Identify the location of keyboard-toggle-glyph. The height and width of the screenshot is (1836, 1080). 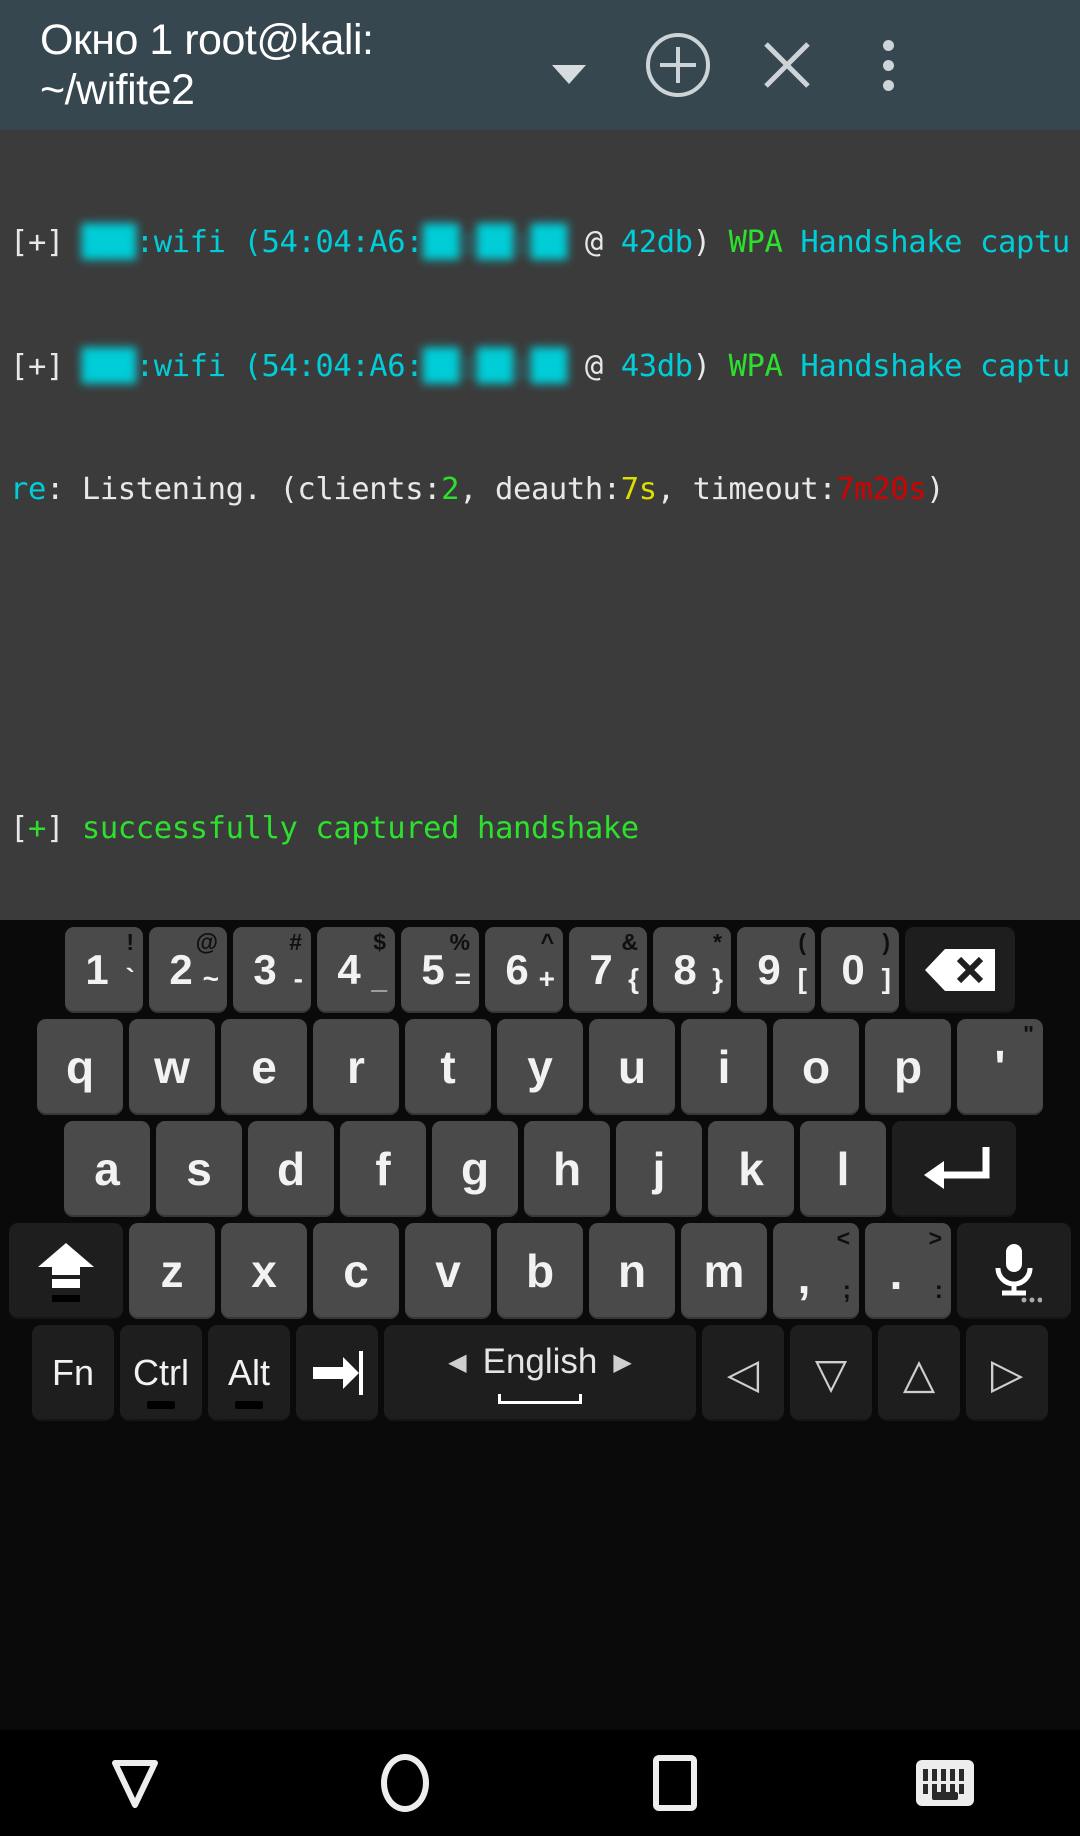
(945, 1783).